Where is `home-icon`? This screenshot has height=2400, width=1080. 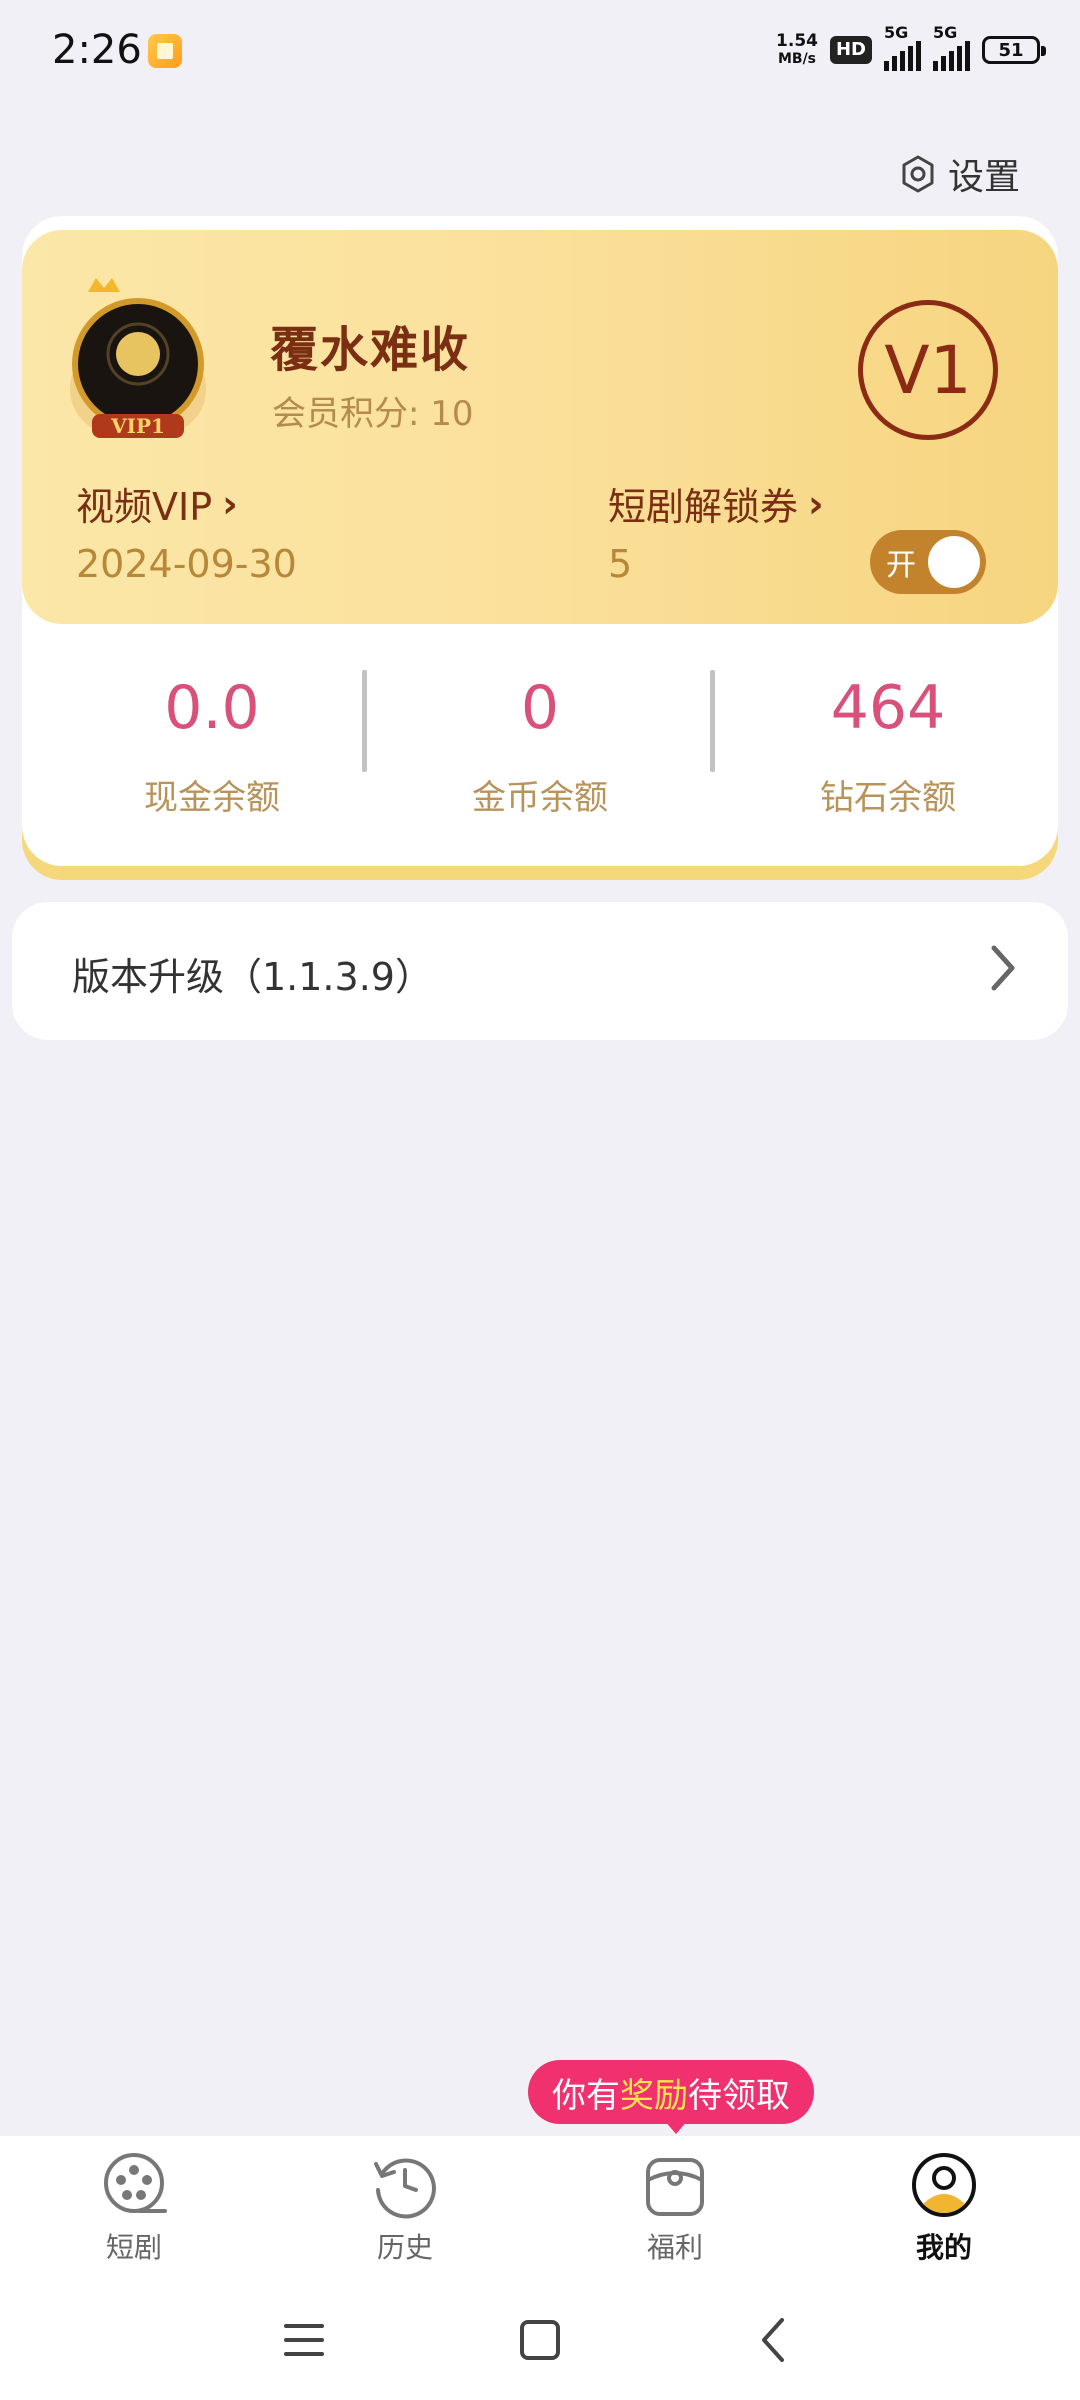
home-icon is located at coordinates (540, 2340).